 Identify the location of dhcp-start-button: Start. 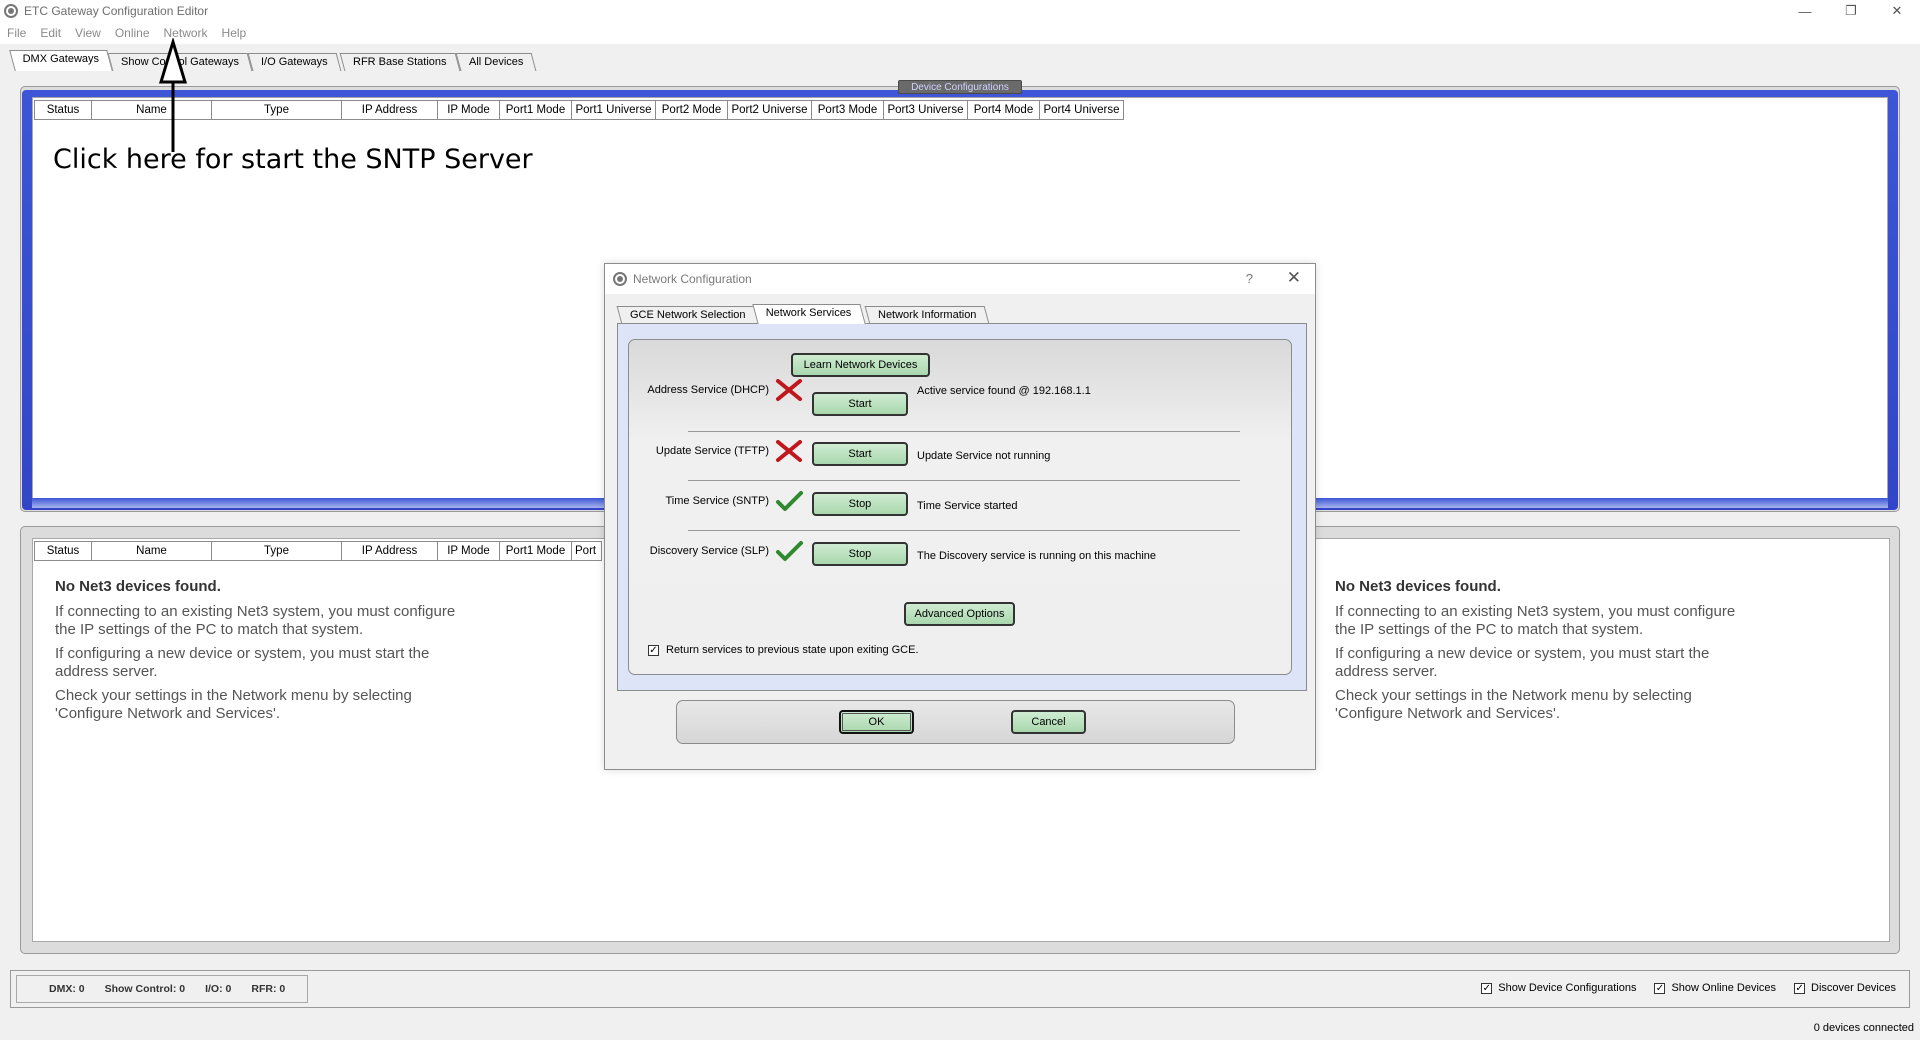
(860, 404).